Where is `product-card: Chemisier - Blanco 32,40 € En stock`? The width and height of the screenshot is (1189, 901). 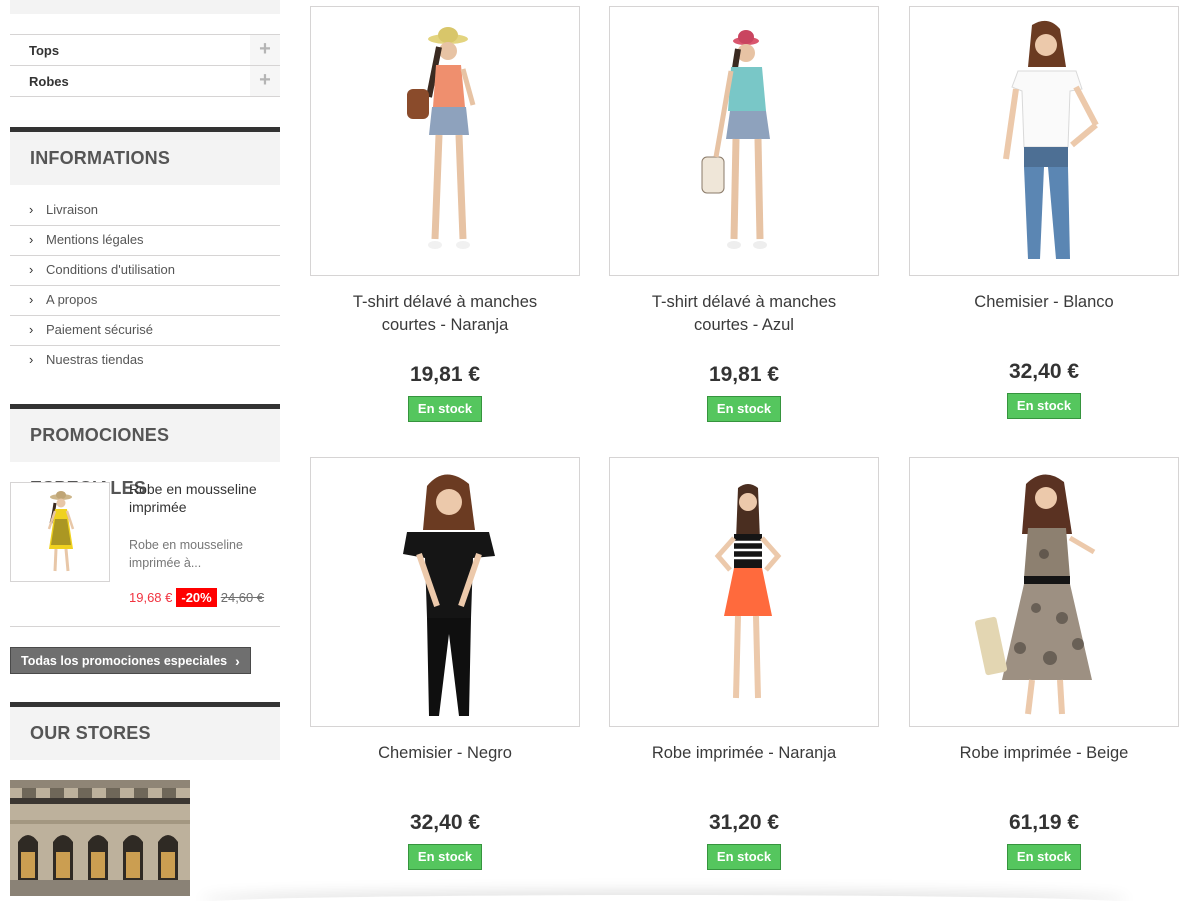 product-card: Chemisier - Blanco 32,40 € En stock is located at coordinates (1044, 212).